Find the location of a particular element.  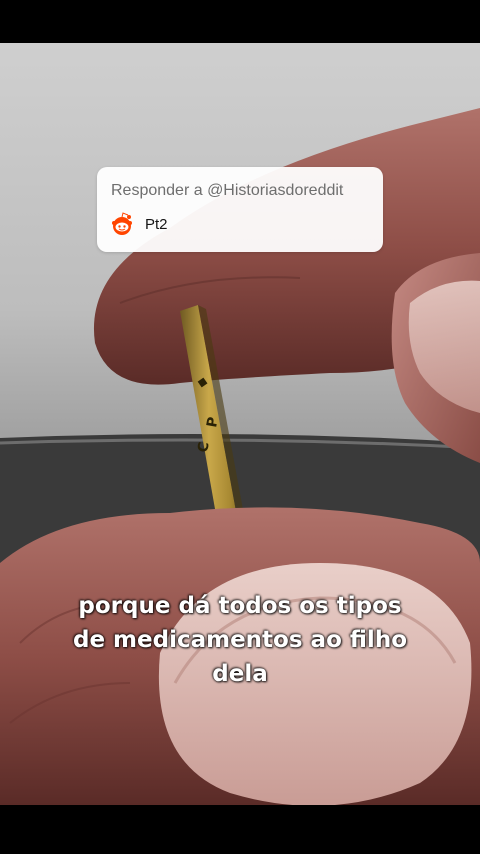

caption-line: de medicamentos ao filho is located at coordinates (239, 640).